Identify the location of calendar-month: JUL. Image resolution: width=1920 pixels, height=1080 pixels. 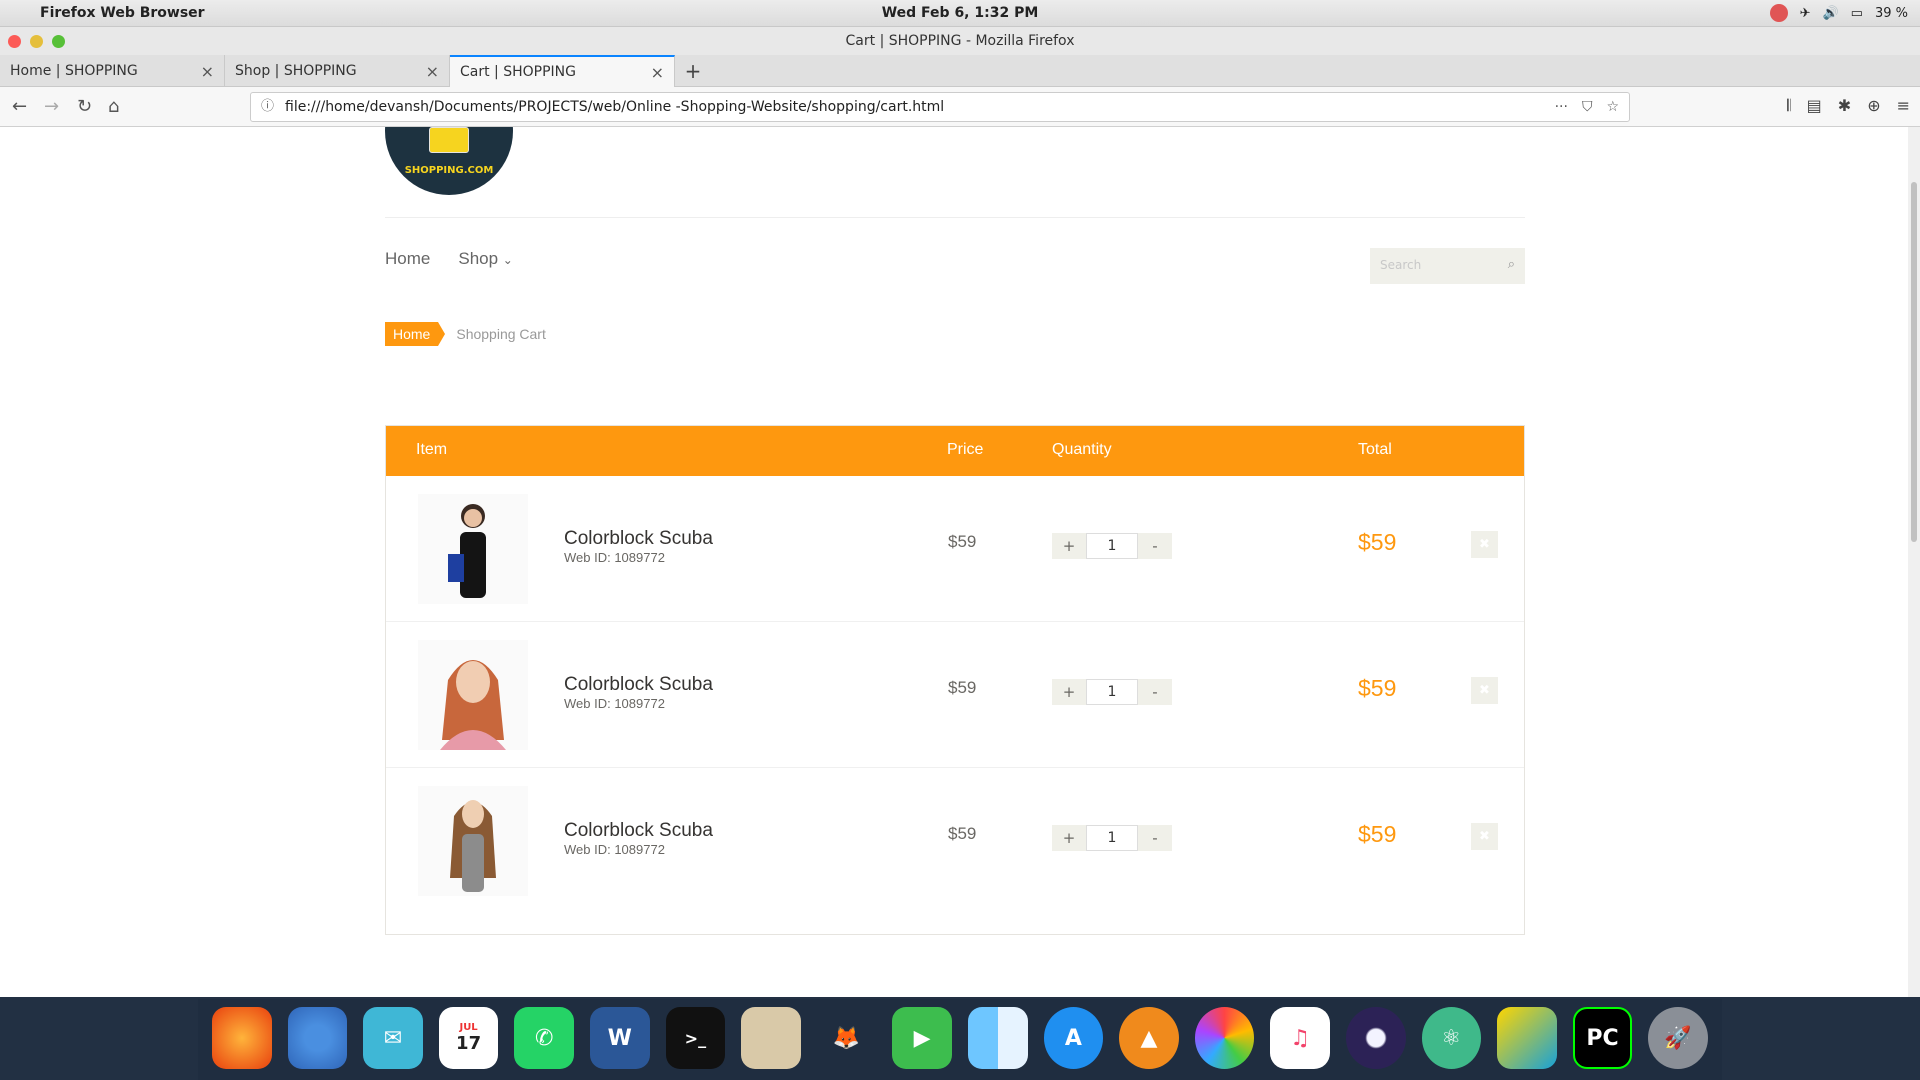
(468, 1027).